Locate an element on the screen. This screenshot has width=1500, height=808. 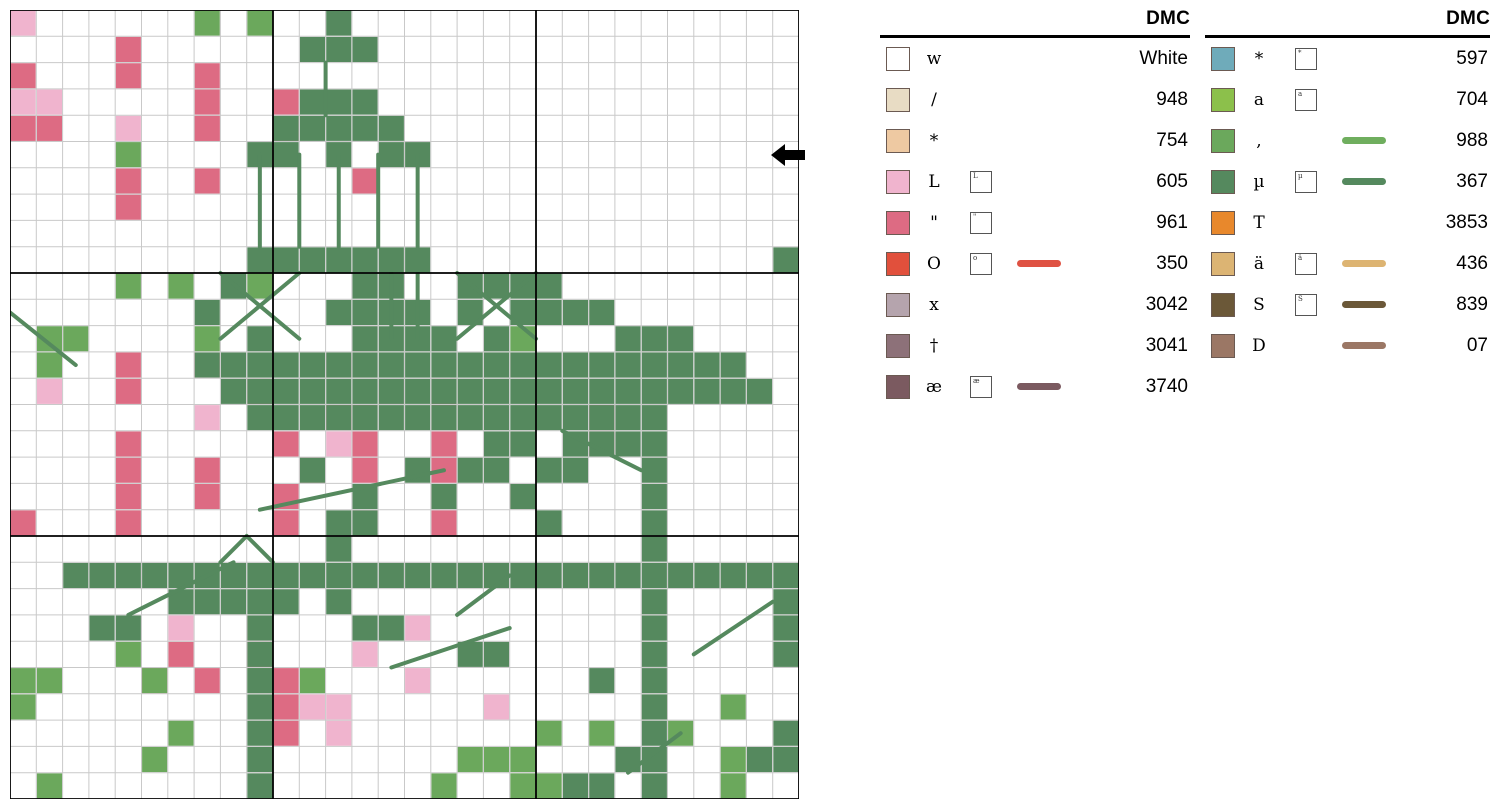
stitch-symbol: µ is located at coordinates (1259, 181).